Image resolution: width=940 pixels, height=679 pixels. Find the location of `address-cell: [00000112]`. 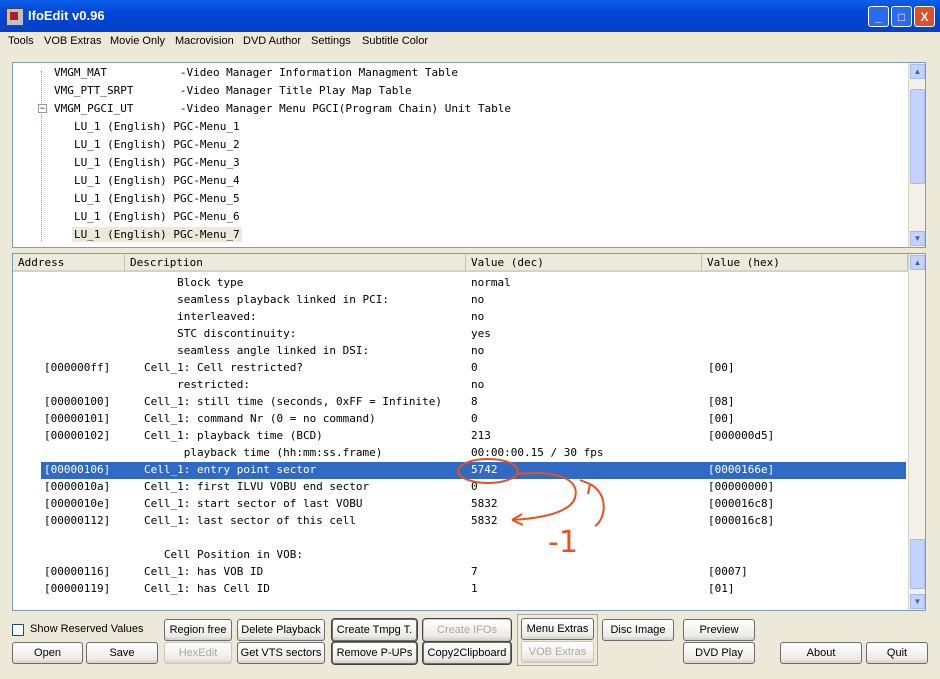

address-cell: [00000112] is located at coordinates (77, 520).